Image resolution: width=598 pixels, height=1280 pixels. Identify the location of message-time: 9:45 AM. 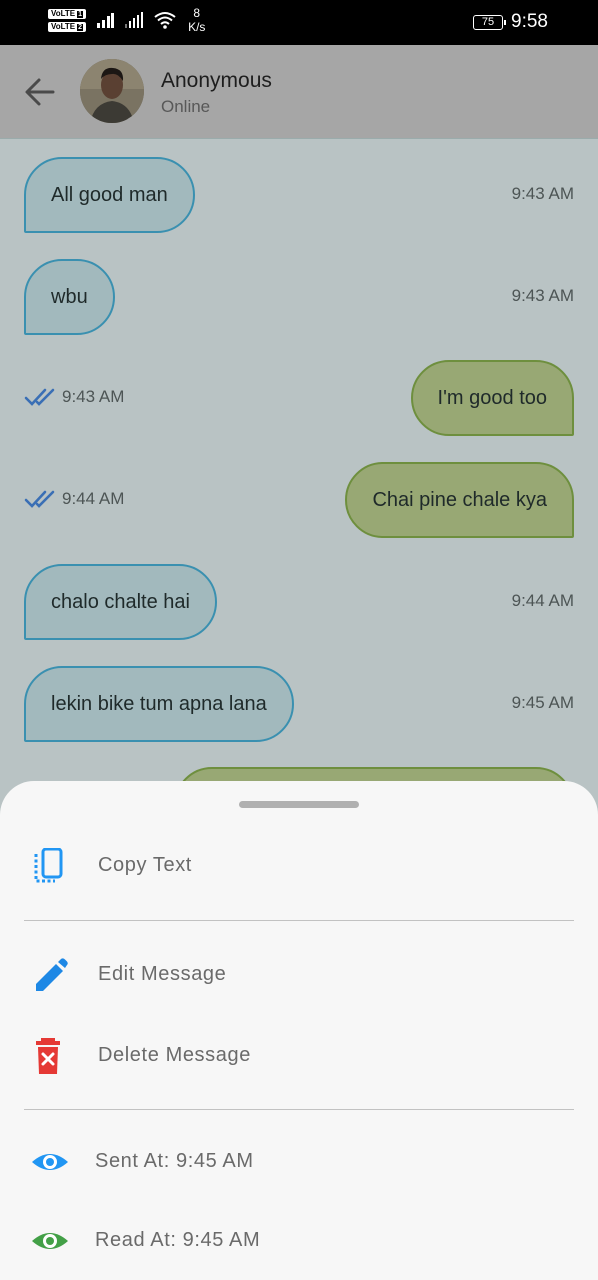
(542, 702).